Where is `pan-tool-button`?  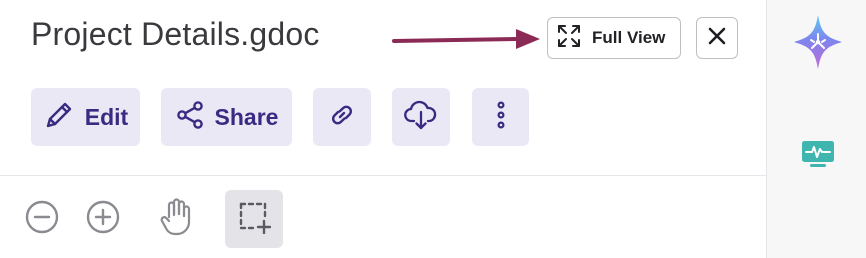 pan-tool-button is located at coordinates (176, 219).